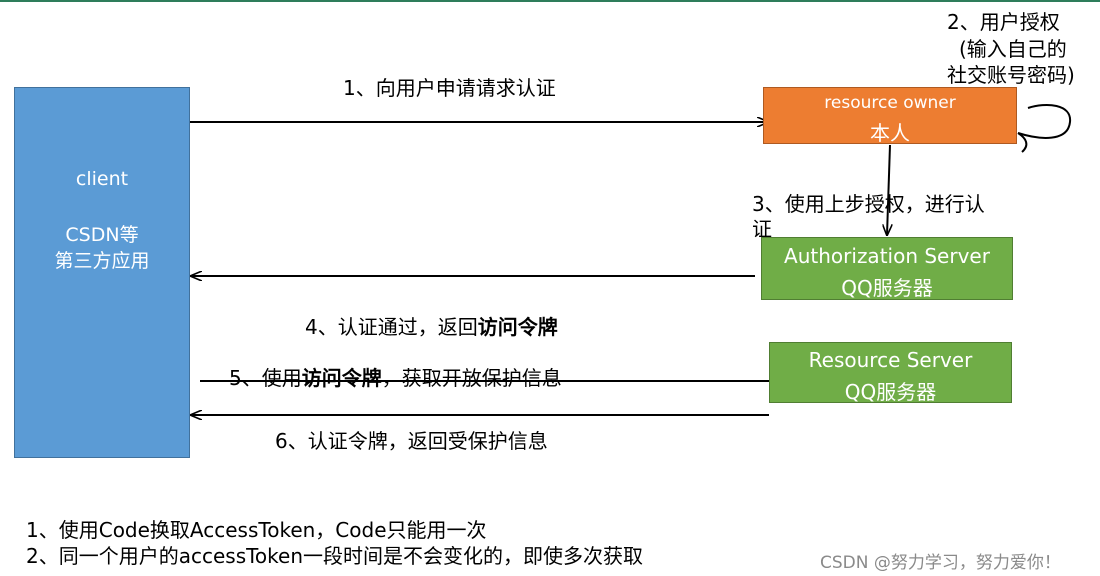 Image resolution: width=1100 pixels, height=576 pixels. Describe the element at coordinates (411, 441) in the screenshot. I see `step6-label: 6、认证令牌，返回受保护信息` at that location.